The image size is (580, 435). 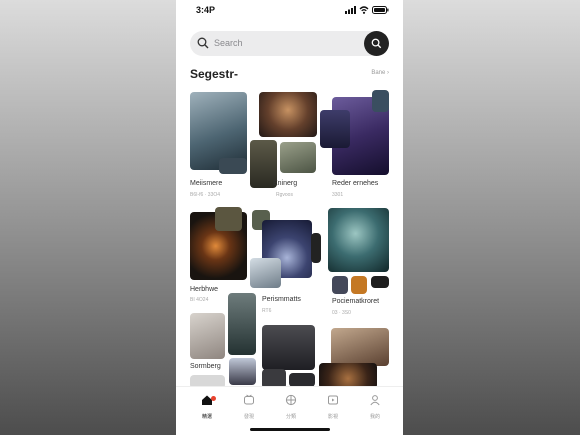 What do you see at coordinates (248, 417) in the screenshot?
I see `tab-label: 發現` at bounding box center [248, 417].